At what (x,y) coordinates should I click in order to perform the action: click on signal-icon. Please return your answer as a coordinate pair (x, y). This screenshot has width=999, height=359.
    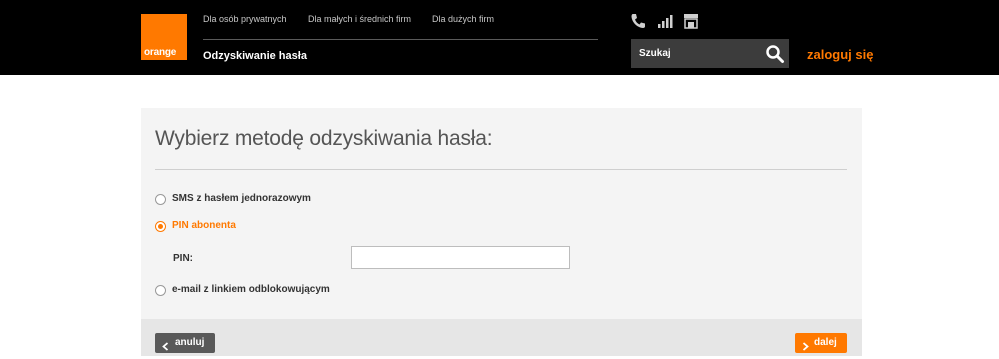
    Looking at the image, I should click on (665, 21).